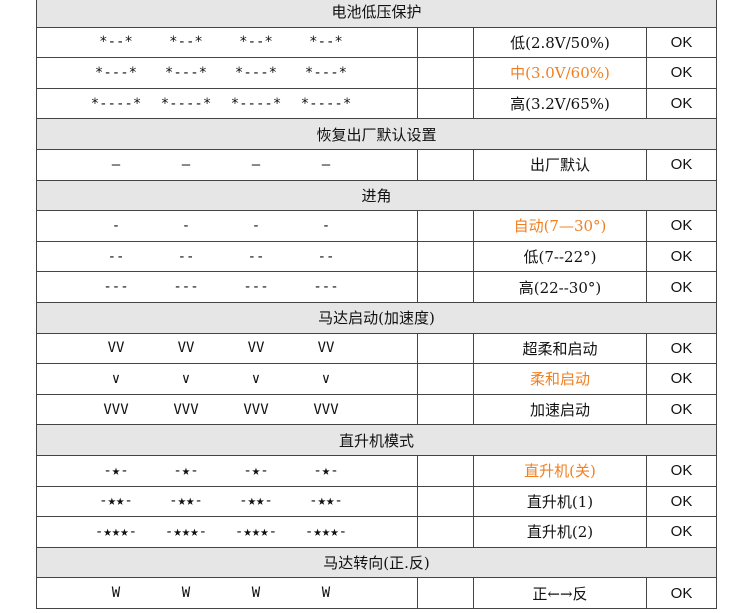 This screenshot has height=613, width=750. I want to click on setting-row: -★- -★- -★- -★- 直升机(关) OK, so click(377, 470).